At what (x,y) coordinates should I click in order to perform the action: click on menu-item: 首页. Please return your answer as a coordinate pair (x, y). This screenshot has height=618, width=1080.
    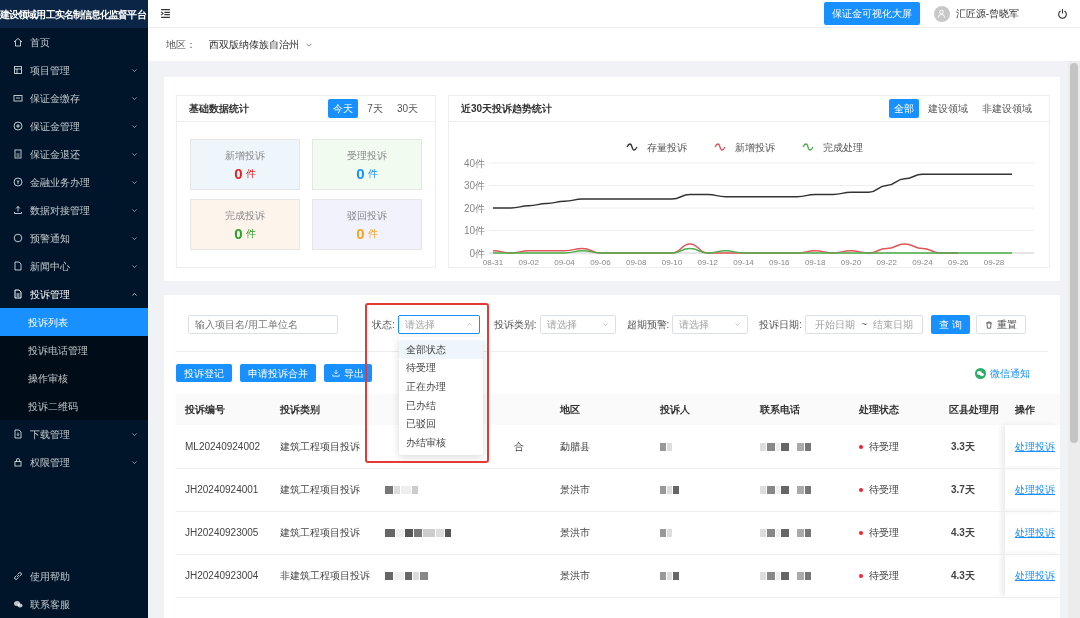
    Looking at the image, I should click on (74, 42).